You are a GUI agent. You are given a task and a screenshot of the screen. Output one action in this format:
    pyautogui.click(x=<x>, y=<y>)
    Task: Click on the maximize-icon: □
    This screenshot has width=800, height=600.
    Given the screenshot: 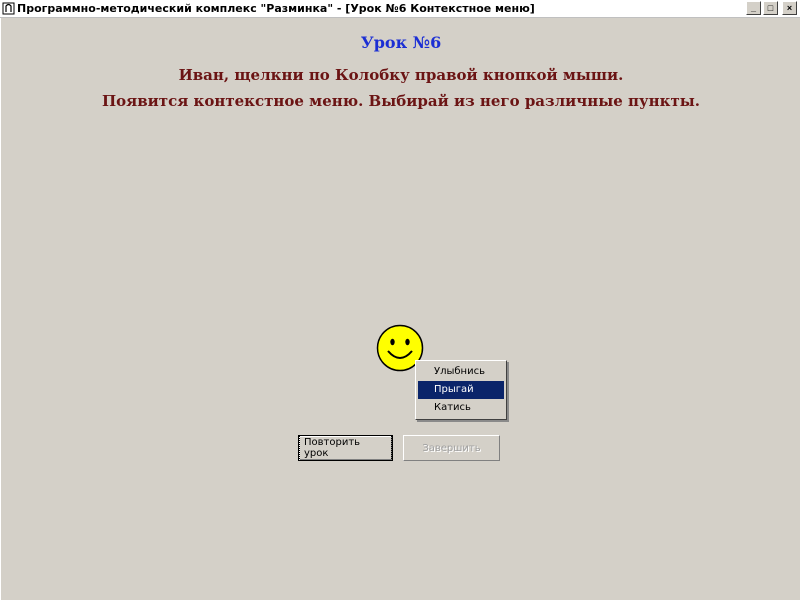 What is the action you would take?
    pyautogui.click(x=770, y=7)
    